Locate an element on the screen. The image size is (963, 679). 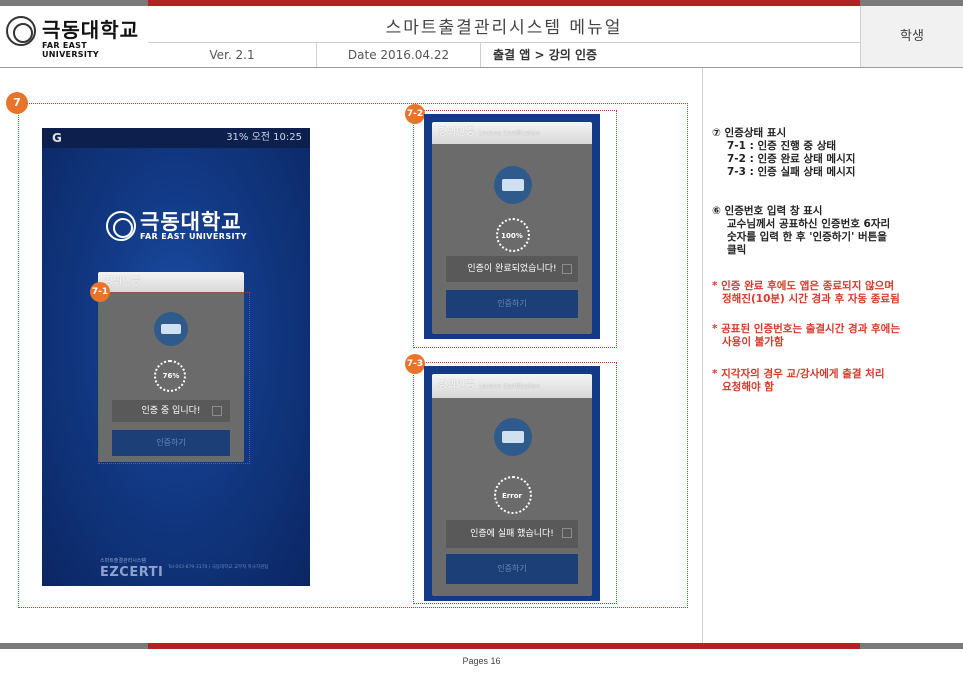
content-divider is located at coordinates (702, 355).